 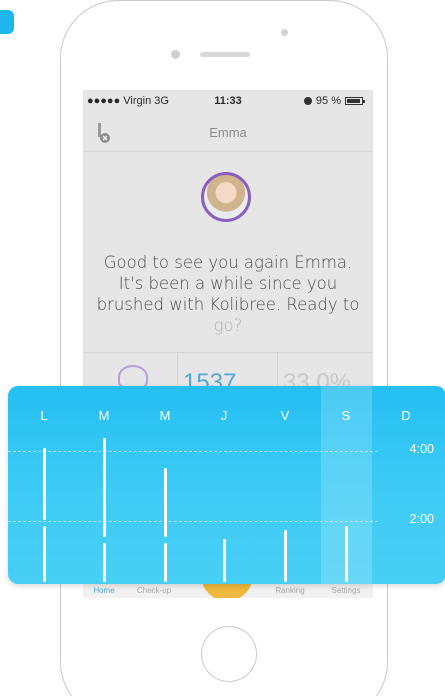 I want to click on front-sensor, so click(x=284, y=32).